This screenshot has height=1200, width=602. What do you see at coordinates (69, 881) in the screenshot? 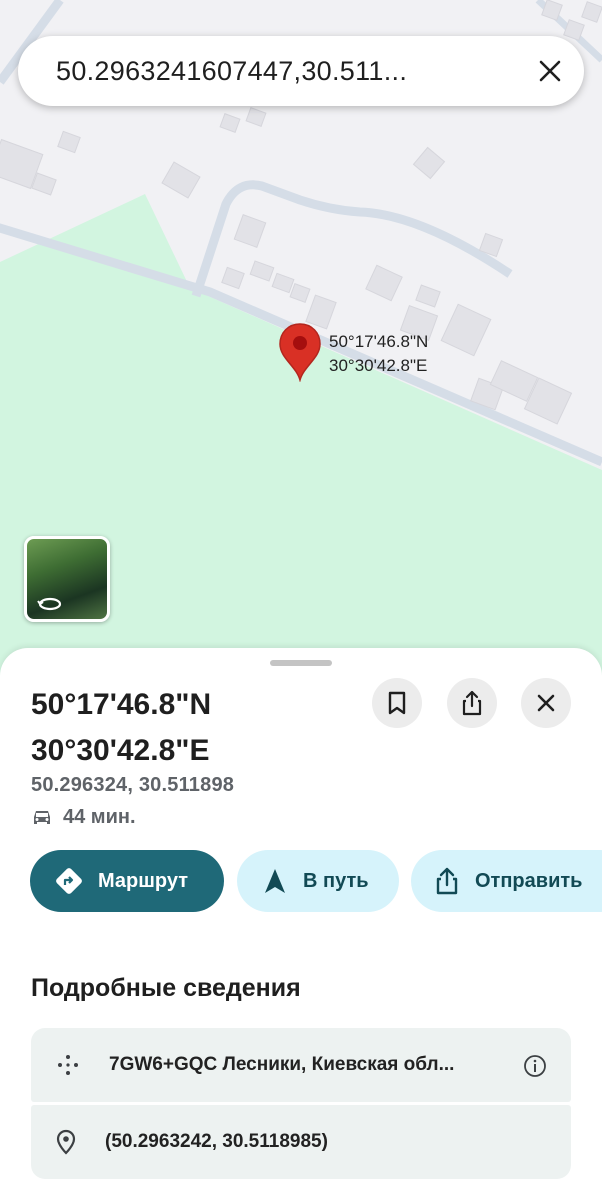
I see `directions-icon` at bounding box center [69, 881].